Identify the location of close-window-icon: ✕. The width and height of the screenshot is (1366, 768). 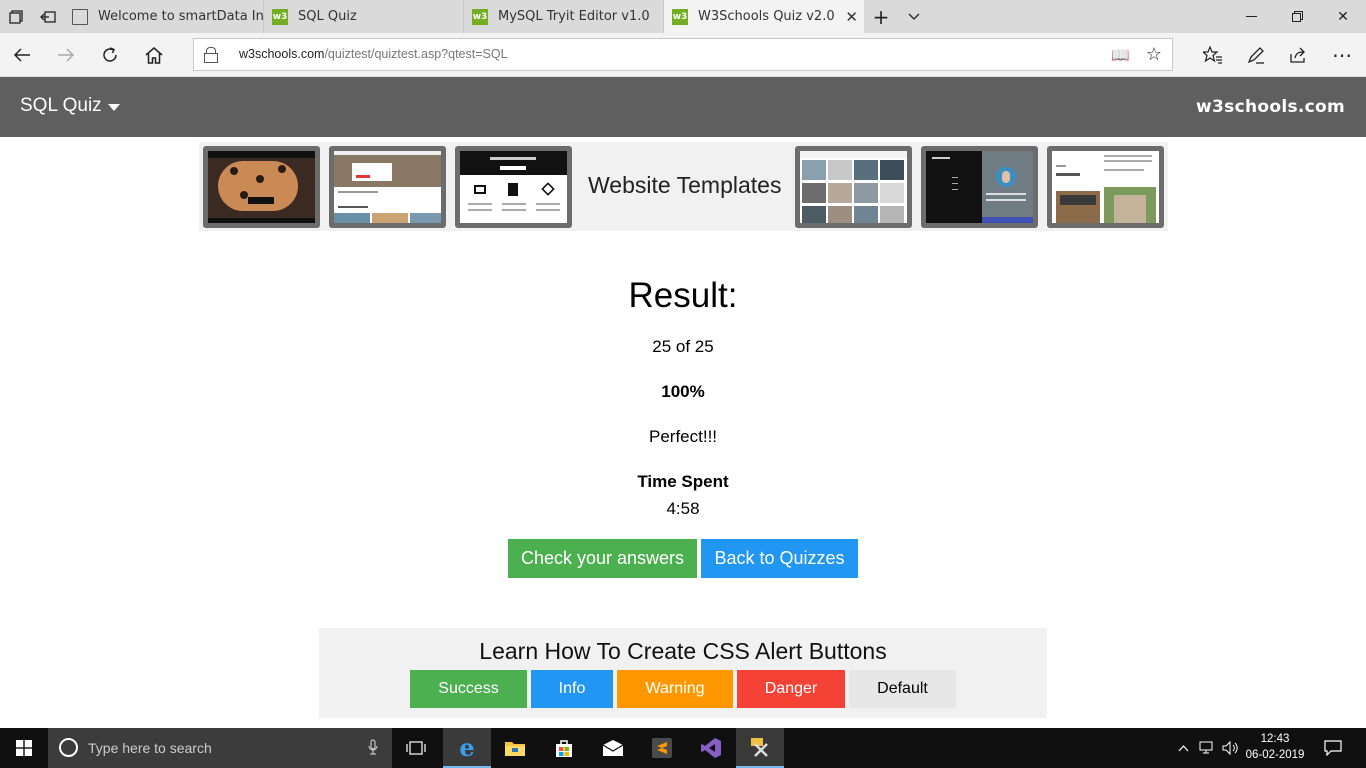
(1343, 16).